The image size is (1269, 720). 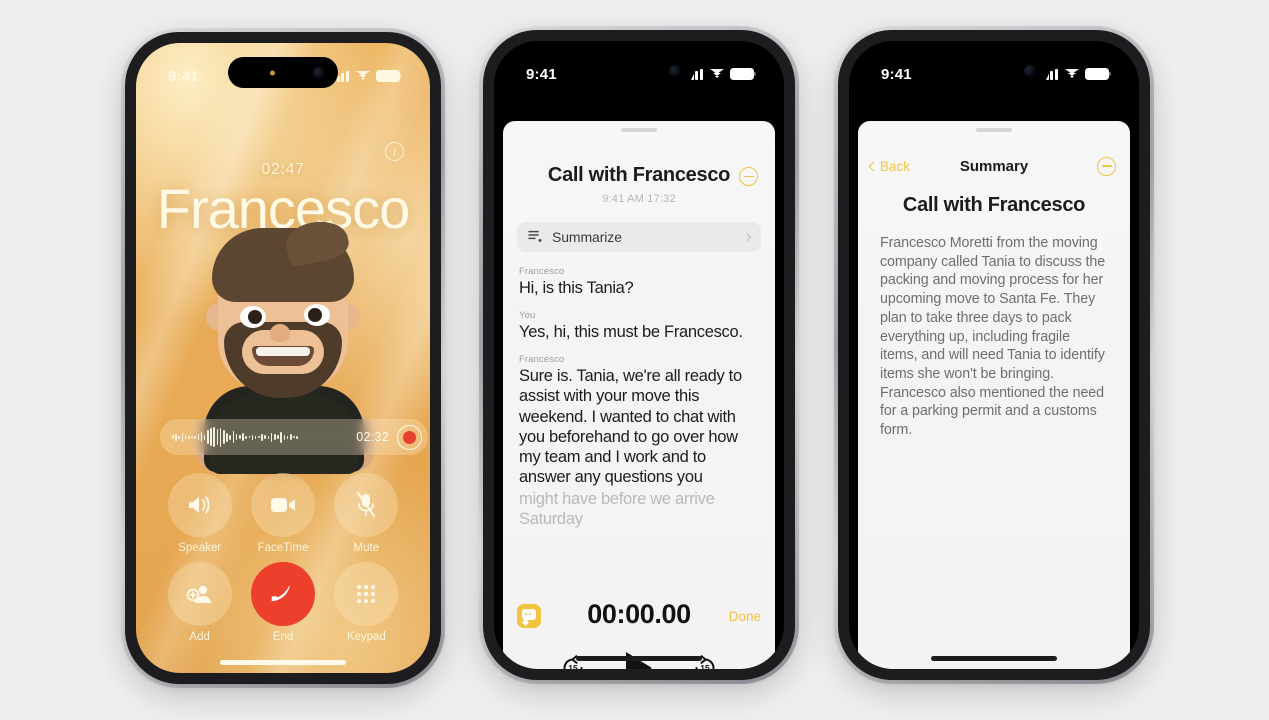 I want to click on back-label: Back, so click(x=895, y=166).